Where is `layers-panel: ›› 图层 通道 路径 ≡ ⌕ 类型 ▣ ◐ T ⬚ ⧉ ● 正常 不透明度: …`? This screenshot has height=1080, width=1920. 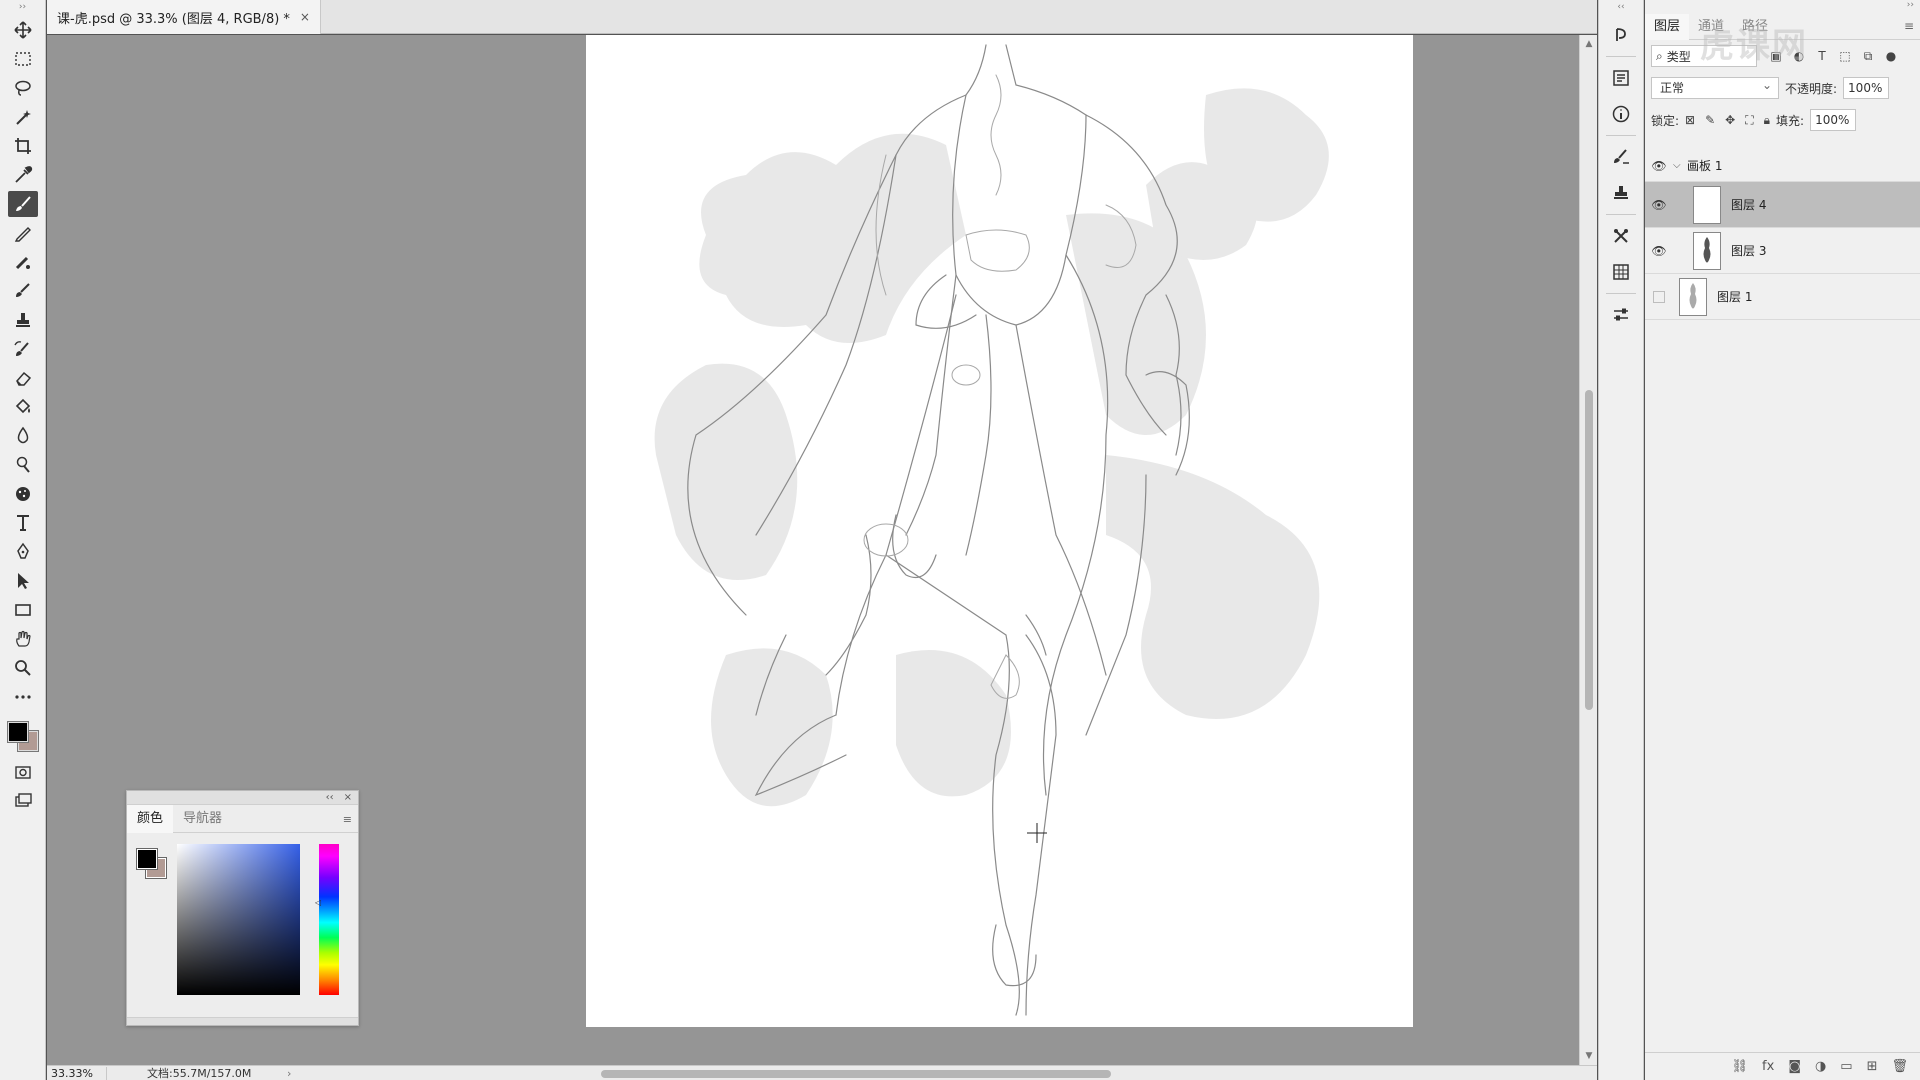
layers-panel: ›› 图层 通道 路径 ≡ ⌕ 类型 ▣ ◐ T ⬚ ⧉ ● 正常 不透明度: … is located at coordinates (1782, 540).